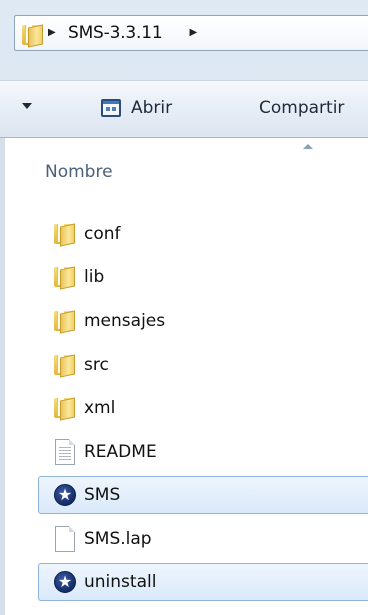 This screenshot has width=368, height=615. What do you see at coordinates (203, 539) in the screenshot?
I see `list-item-file: SMS.lap` at bounding box center [203, 539].